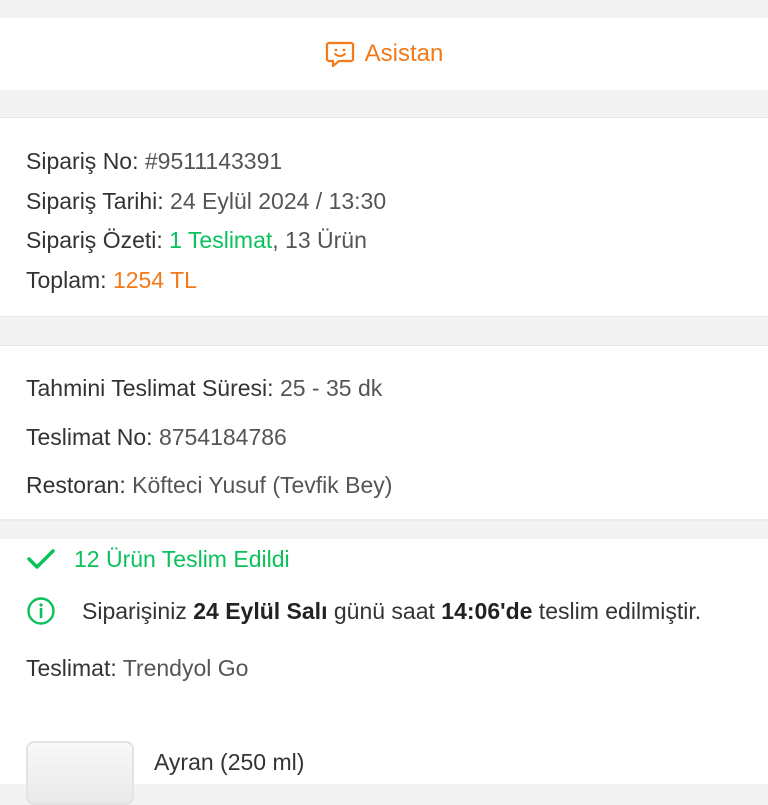 This screenshot has width=768, height=805. I want to click on product-item: Ayran (250 ml), so click(384, 771).